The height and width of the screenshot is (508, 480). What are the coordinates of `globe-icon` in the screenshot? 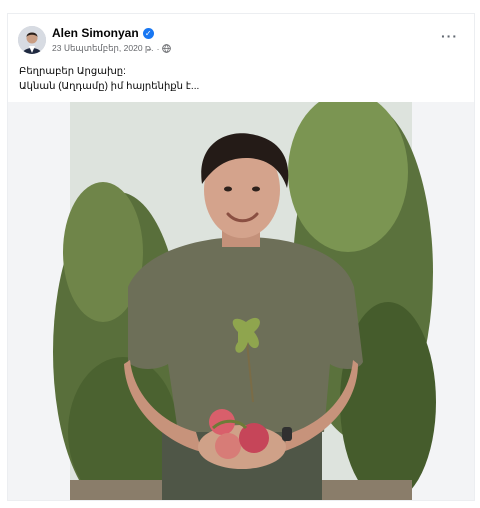 It's located at (167, 48).